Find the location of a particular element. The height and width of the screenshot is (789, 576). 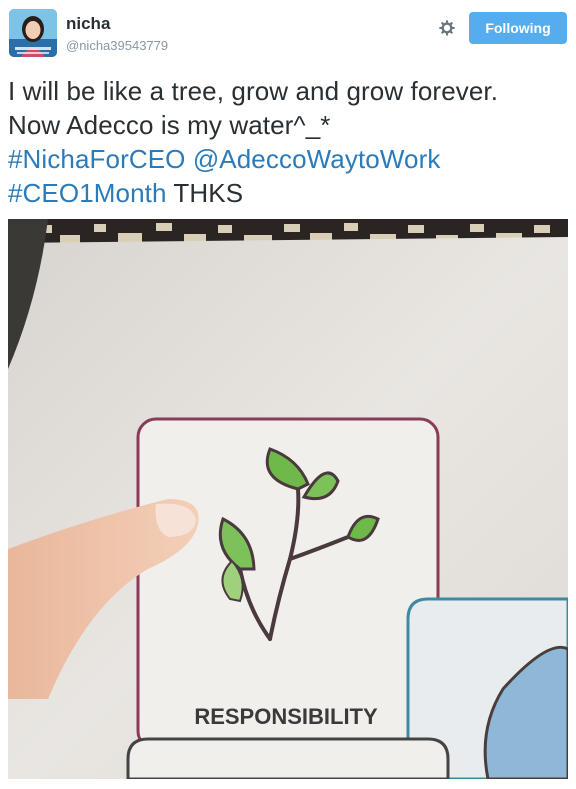

following-button: Following is located at coordinates (518, 28).